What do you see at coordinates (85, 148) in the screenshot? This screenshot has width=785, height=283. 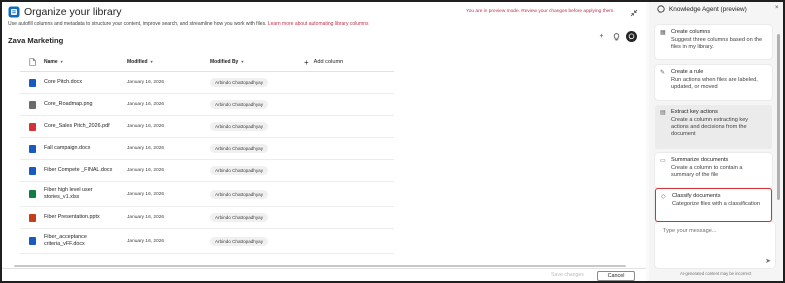 I see `file-name-link: Fall campaign.docx` at bounding box center [85, 148].